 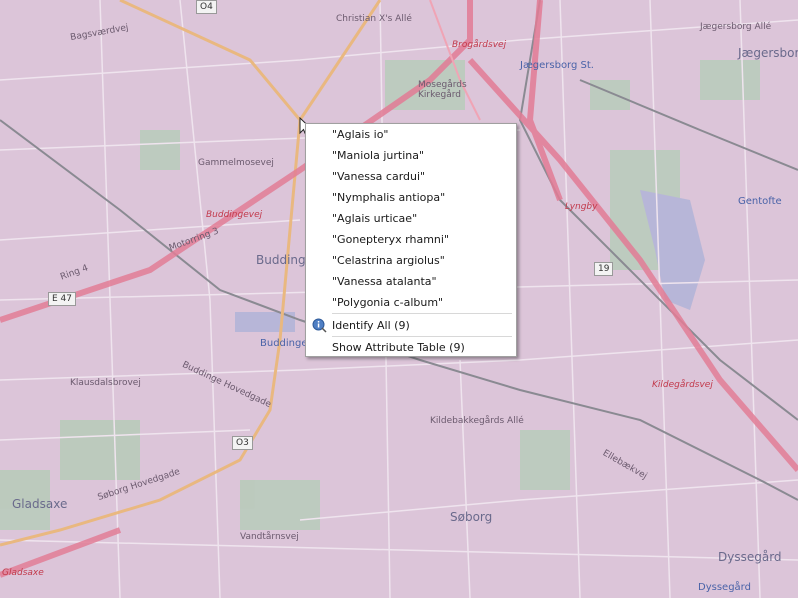 What do you see at coordinates (411, 155) in the screenshot?
I see `menu-item-feature: "Maniola jurtina"` at bounding box center [411, 155].